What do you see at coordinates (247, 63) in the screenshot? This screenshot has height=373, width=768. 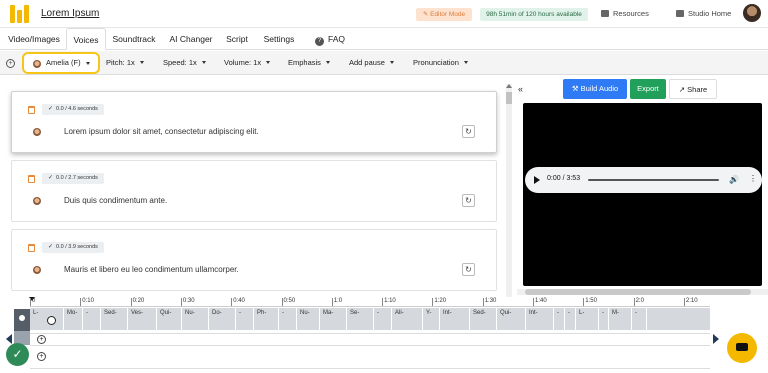 I see `volume-dropdown: Volume: 1x` at bounding box center [247, 63].